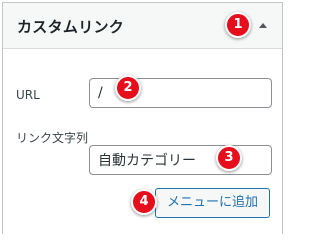  Describe the element at coordinates (144, 202) in the screenshot. I see `step-marker-4: 4` at that location.